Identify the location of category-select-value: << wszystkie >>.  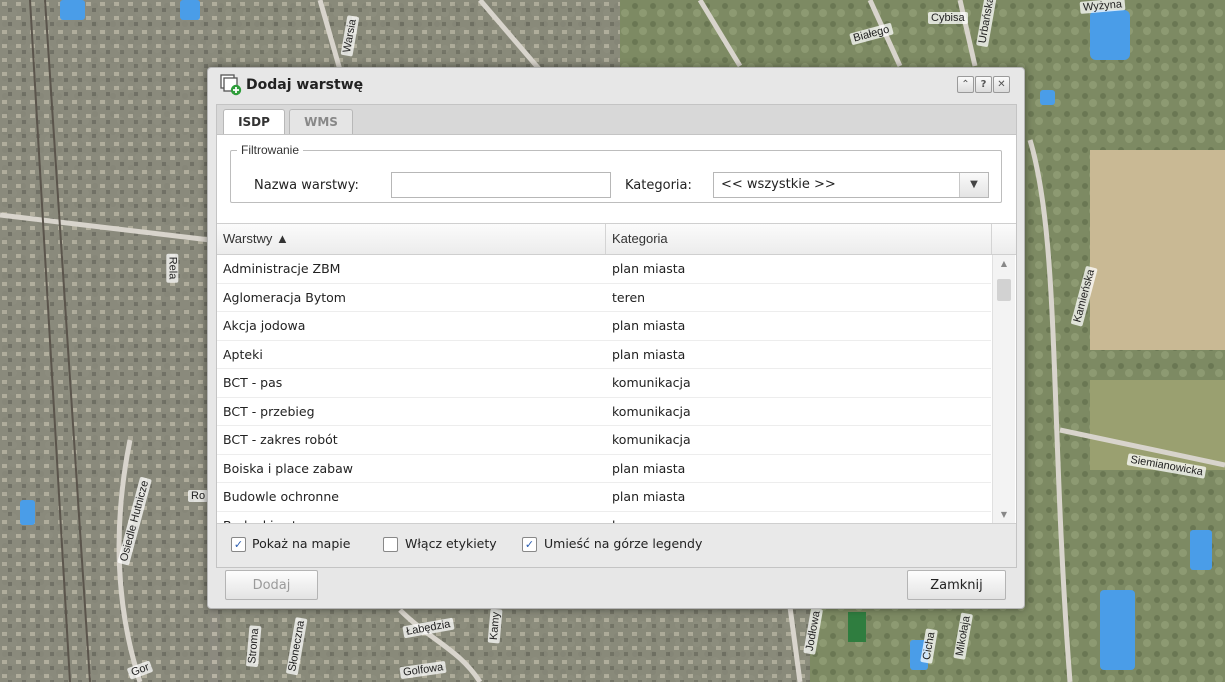
(778, 184).